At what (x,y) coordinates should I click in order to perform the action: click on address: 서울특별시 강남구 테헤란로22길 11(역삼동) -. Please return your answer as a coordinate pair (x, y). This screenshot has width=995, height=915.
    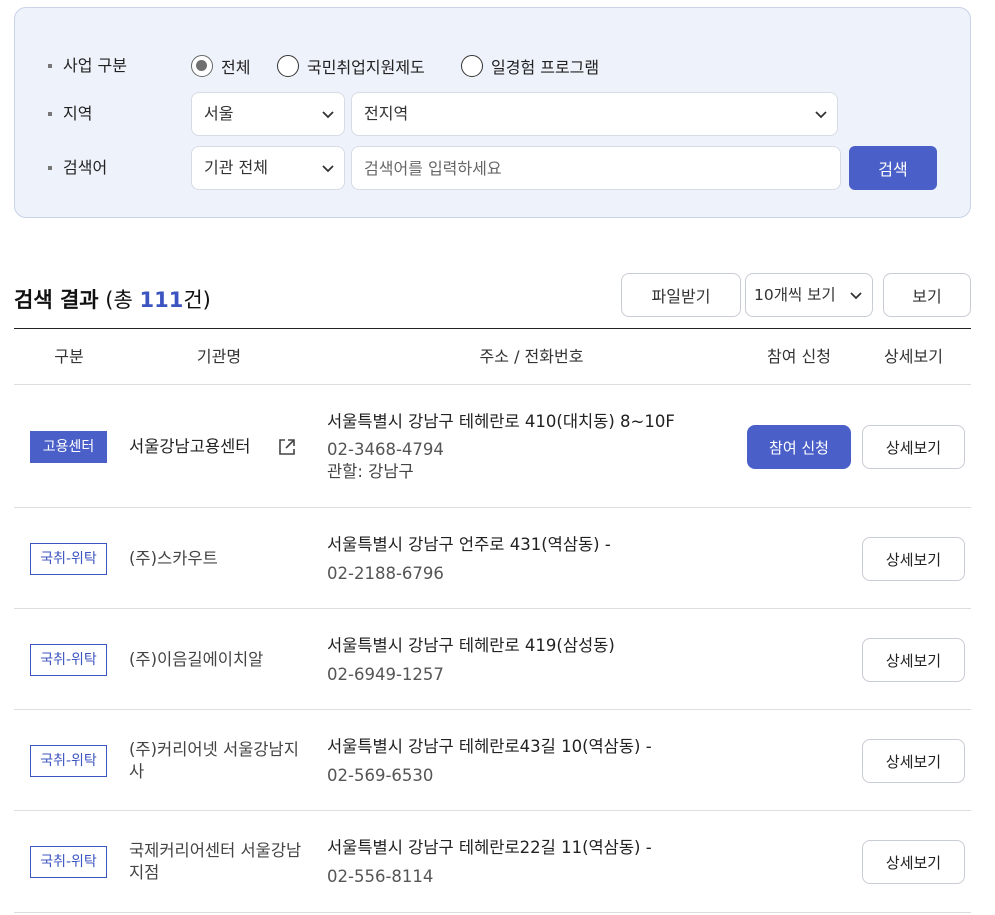
    Looking at the image, I should click on (489, 847).